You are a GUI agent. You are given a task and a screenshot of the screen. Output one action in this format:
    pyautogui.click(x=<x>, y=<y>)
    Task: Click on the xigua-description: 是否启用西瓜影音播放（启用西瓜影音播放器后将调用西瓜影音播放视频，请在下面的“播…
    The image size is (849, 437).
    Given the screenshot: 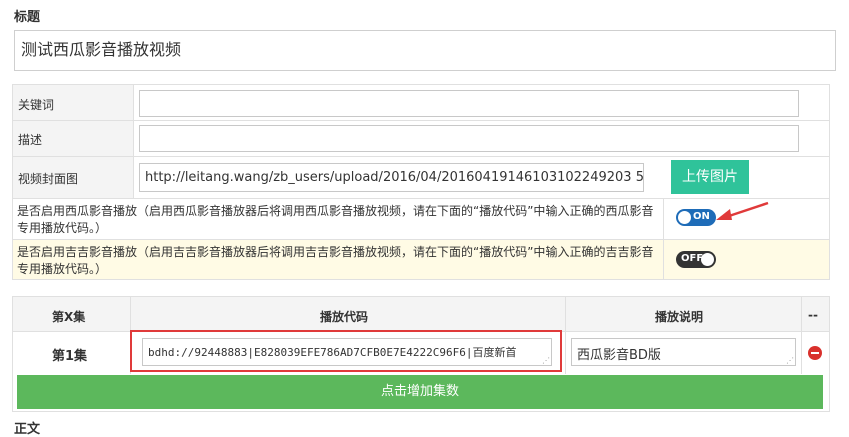 What is the action you would take?
    pyautogui.click(x=335, y=219)
    